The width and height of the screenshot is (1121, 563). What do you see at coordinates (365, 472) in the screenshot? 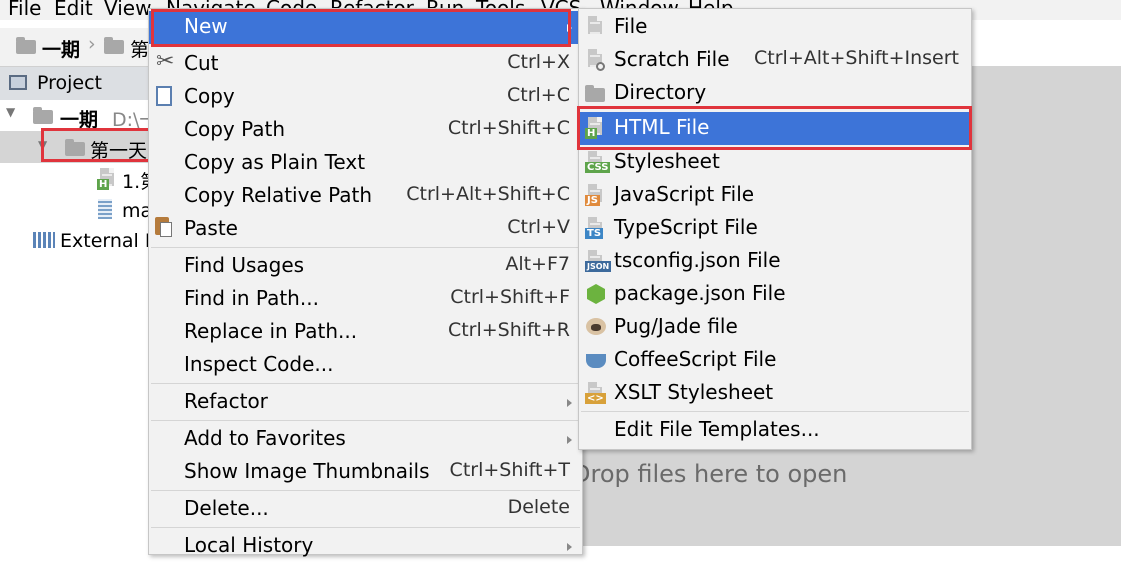
I see `menu-item-show-image-thumbnails: Show Image Thumbnails Ctrl+Shift+T` at bounding box center [365, 472].